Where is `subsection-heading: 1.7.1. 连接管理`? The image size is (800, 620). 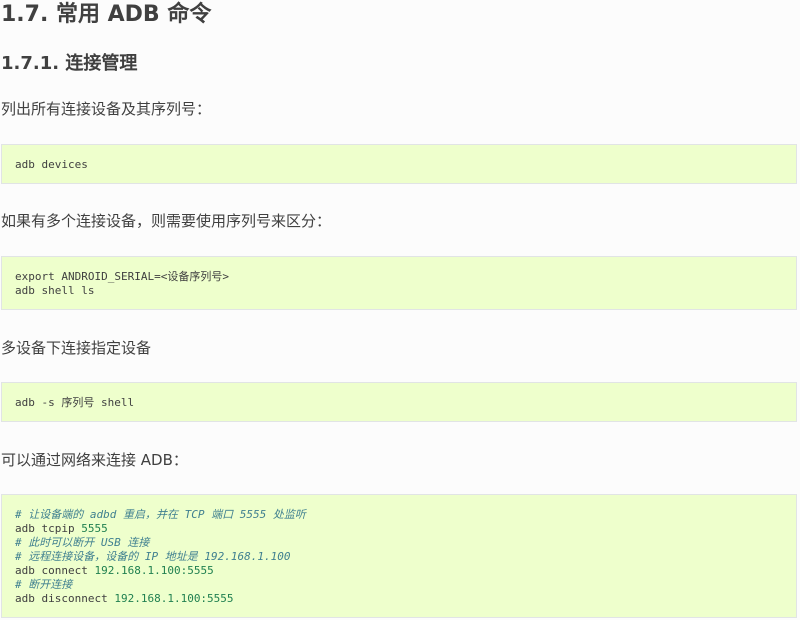 subsection-heading: 1.7.1. 连接管理 is located at coordinates (69, 63).